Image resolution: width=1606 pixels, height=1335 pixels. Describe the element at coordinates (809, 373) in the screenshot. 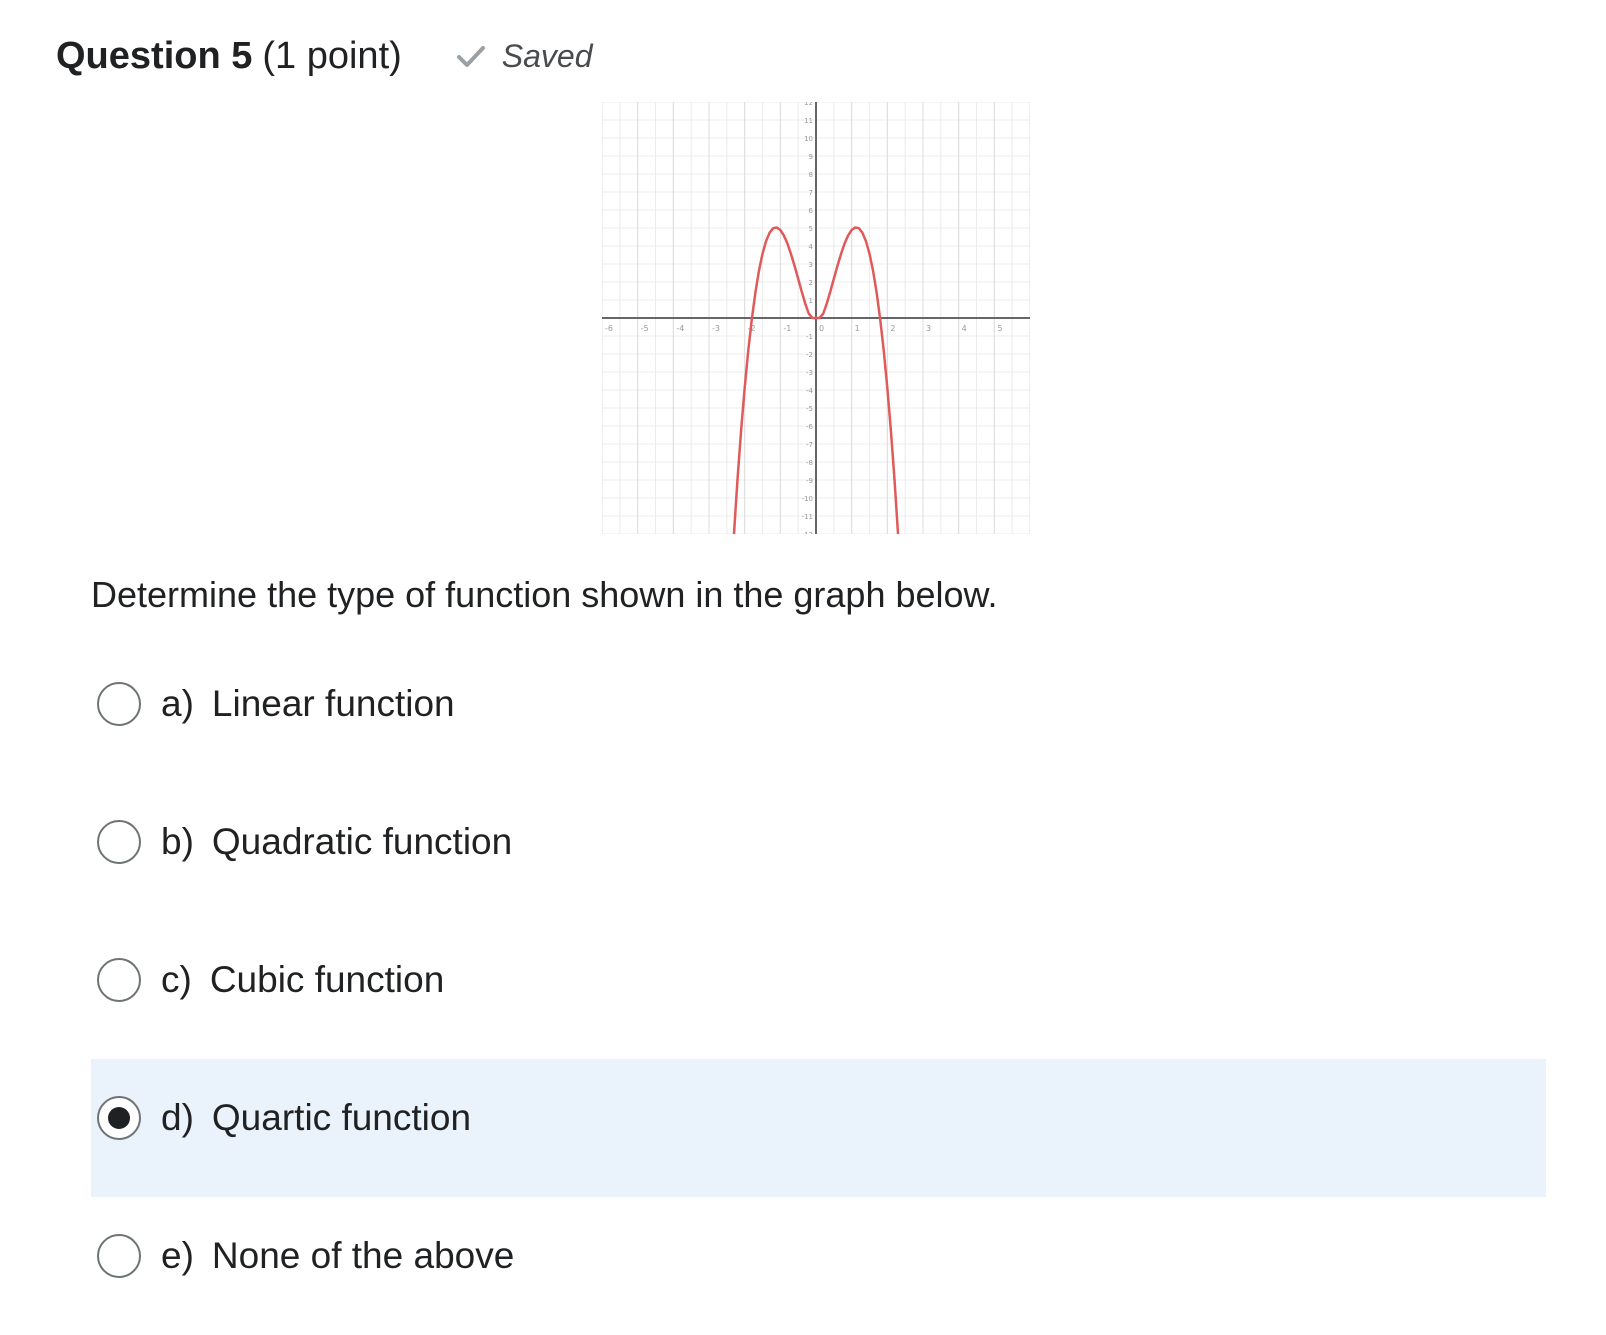

I see `y-tick-label: -3` at that location.